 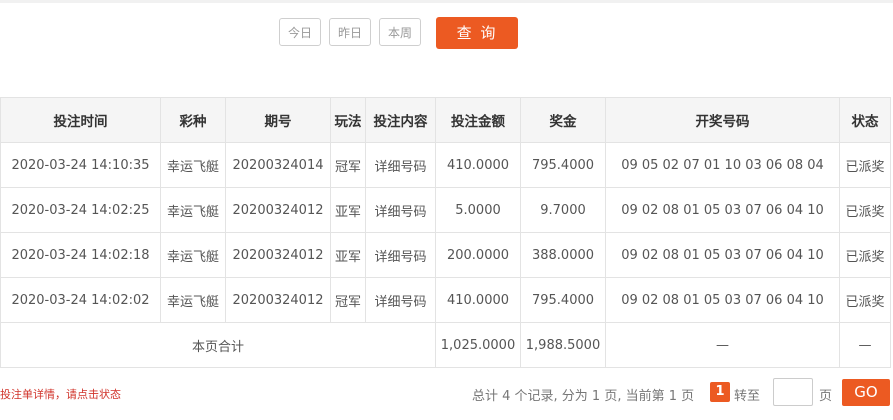 I want to click on summary-amount: 1,025.0000, so click(x=478, y=345).